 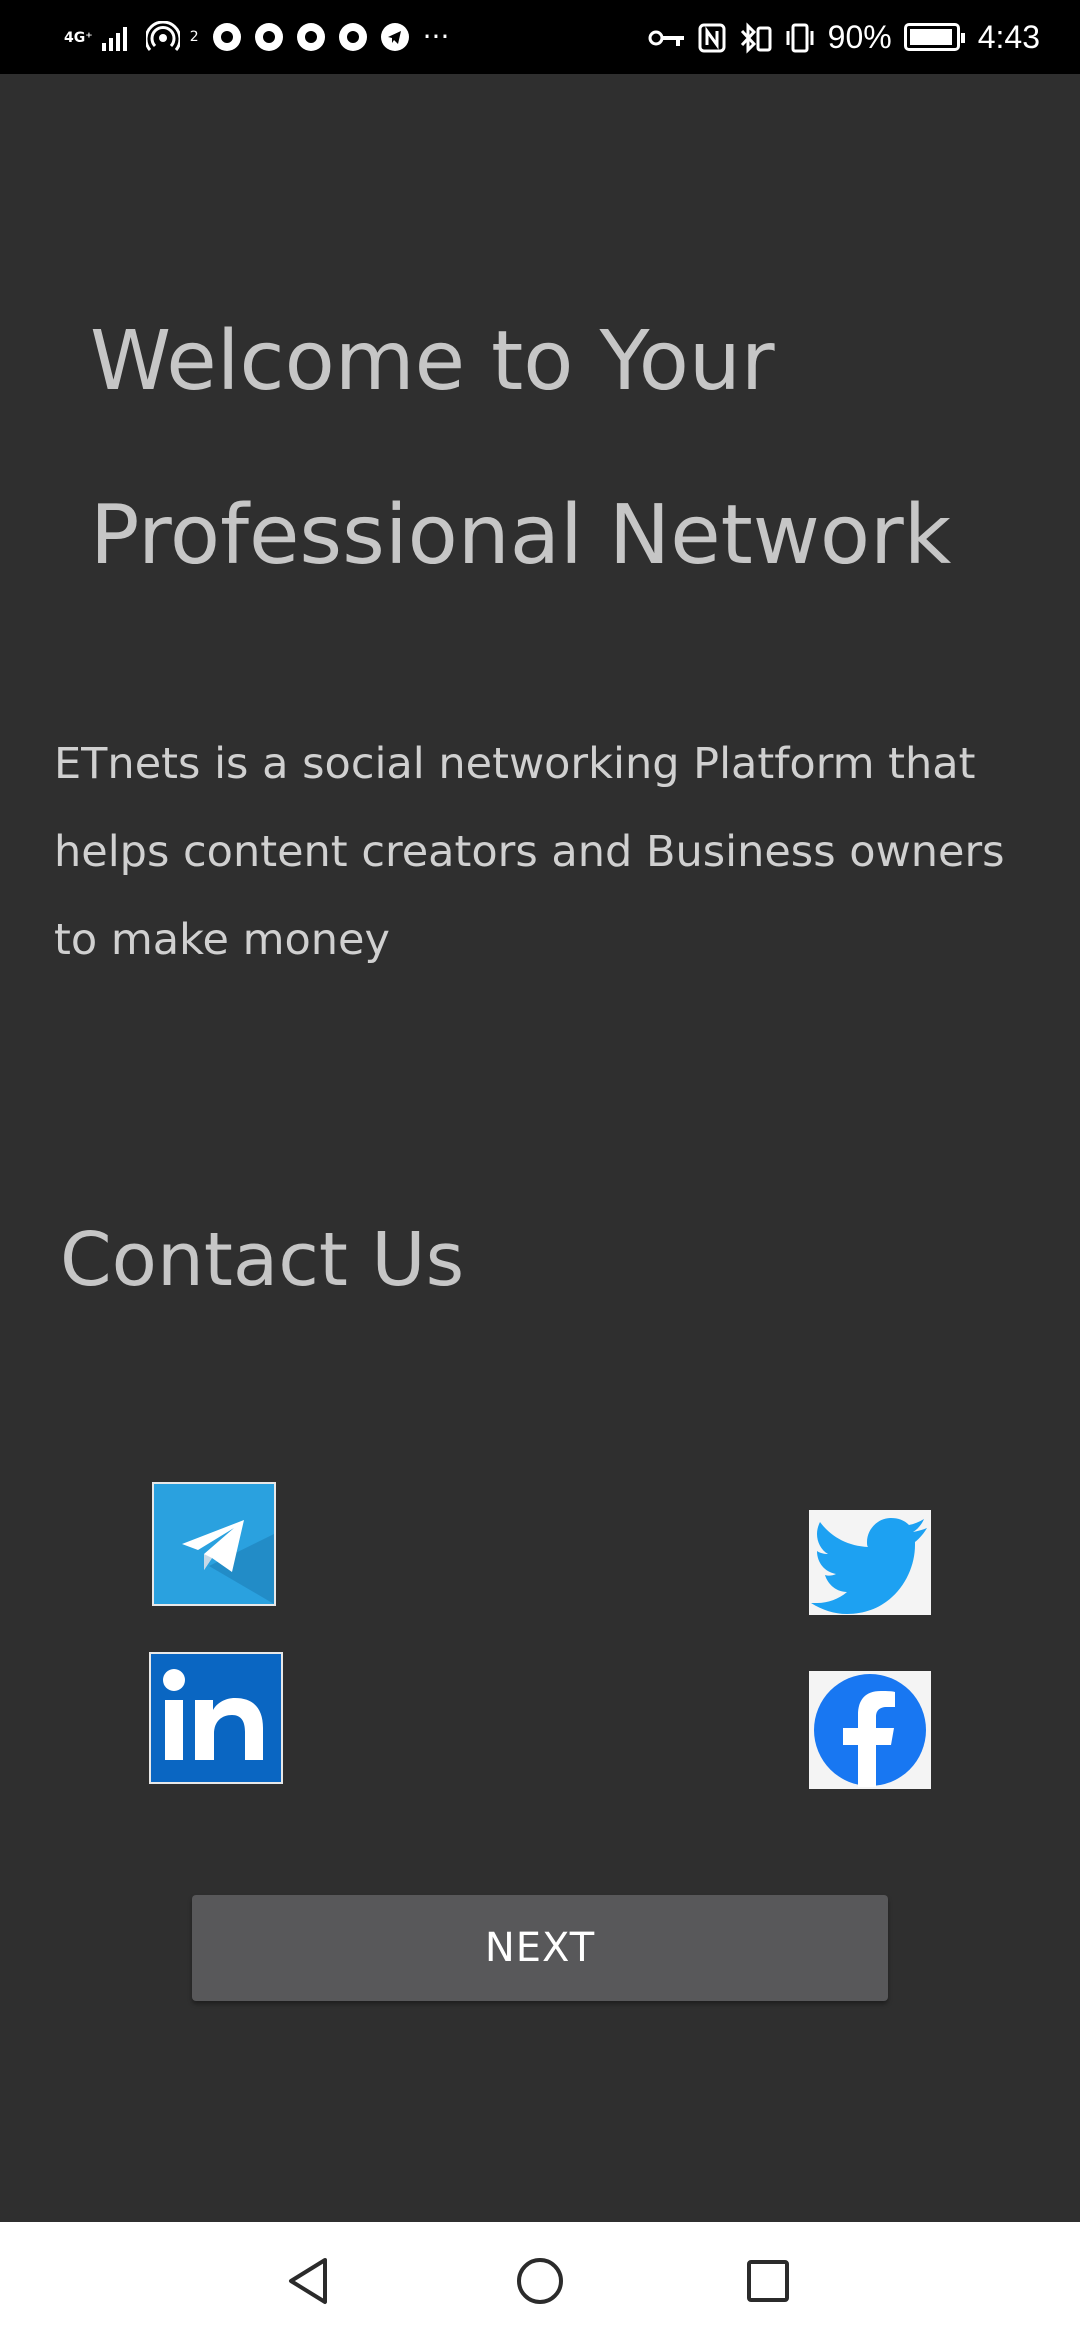 What do you see at coordinates (540, 37) in the screenshot?
I see `status-bar: 4G⁺ 2 ··· 90% 4:43` at bounding box center [540, 37].